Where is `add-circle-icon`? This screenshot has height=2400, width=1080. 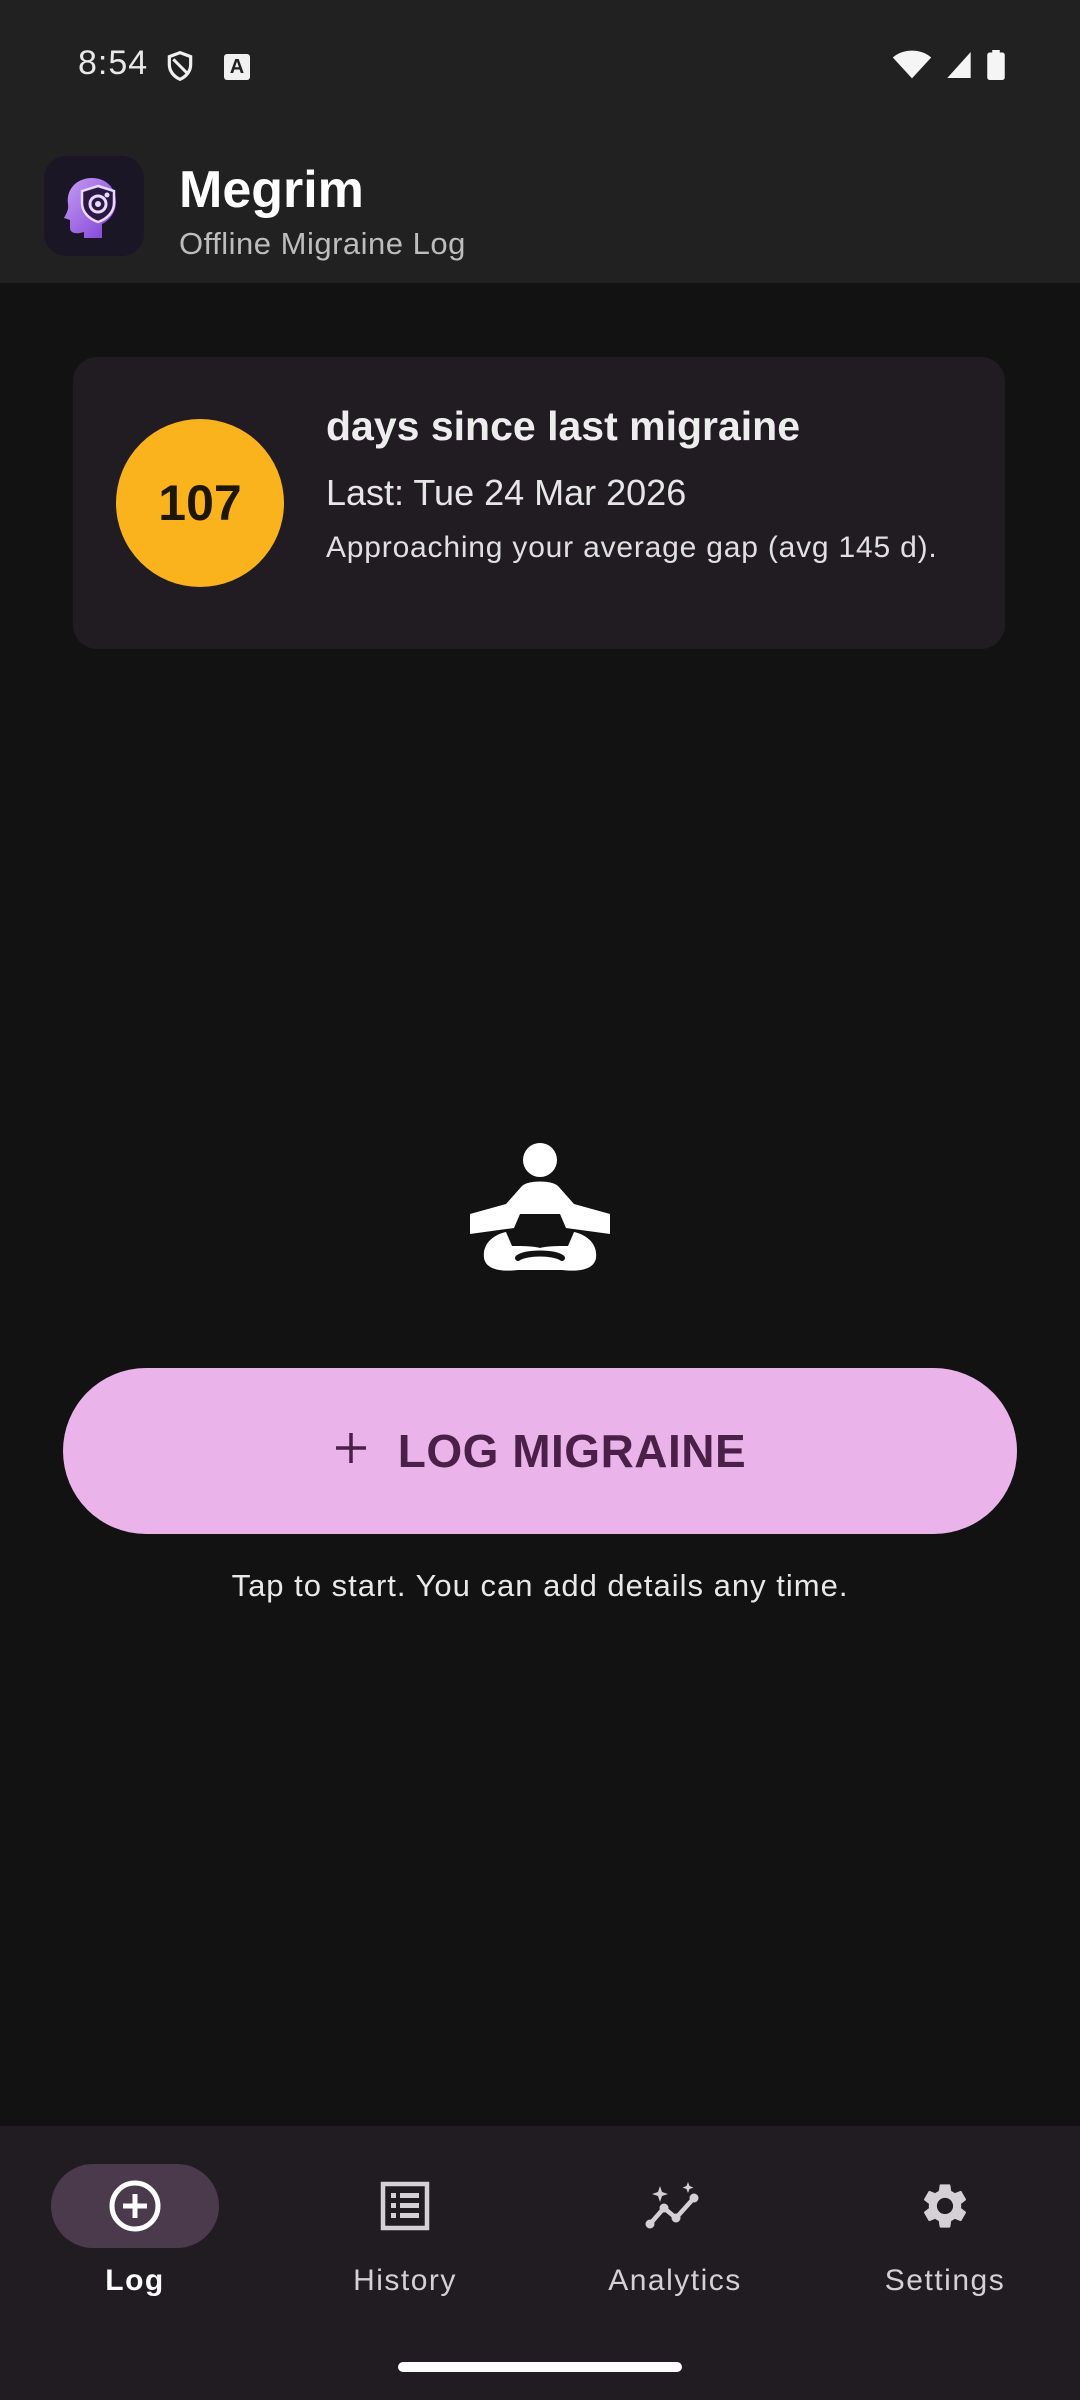 add-circle-icon is located at coordinates (135, 2206).